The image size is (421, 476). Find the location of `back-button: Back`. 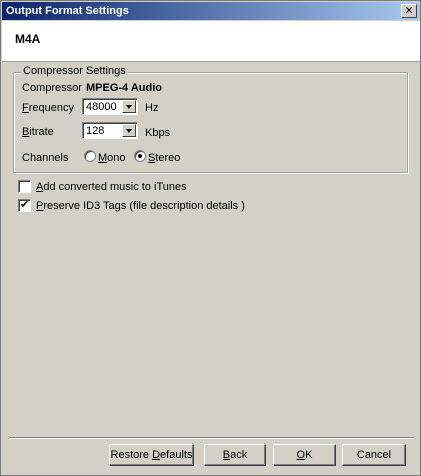

back-button: Back is located at coordinates (235, 455).